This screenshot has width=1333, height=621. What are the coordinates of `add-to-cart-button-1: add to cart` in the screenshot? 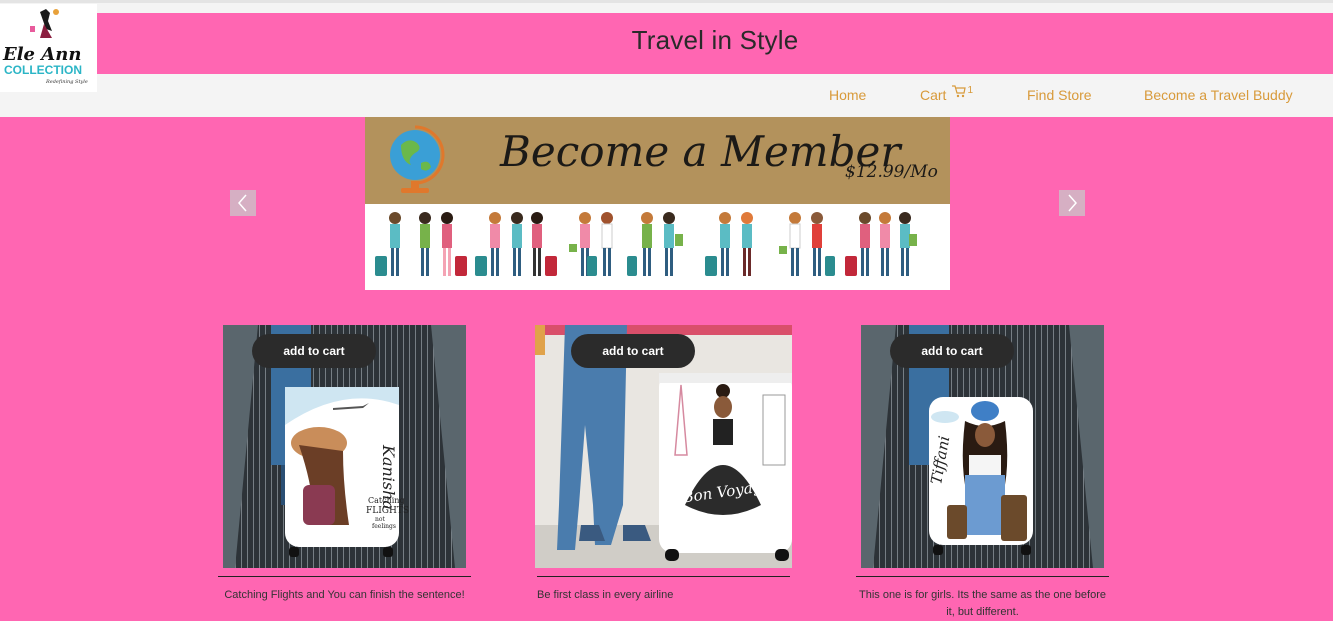 It's located at (314, 351).